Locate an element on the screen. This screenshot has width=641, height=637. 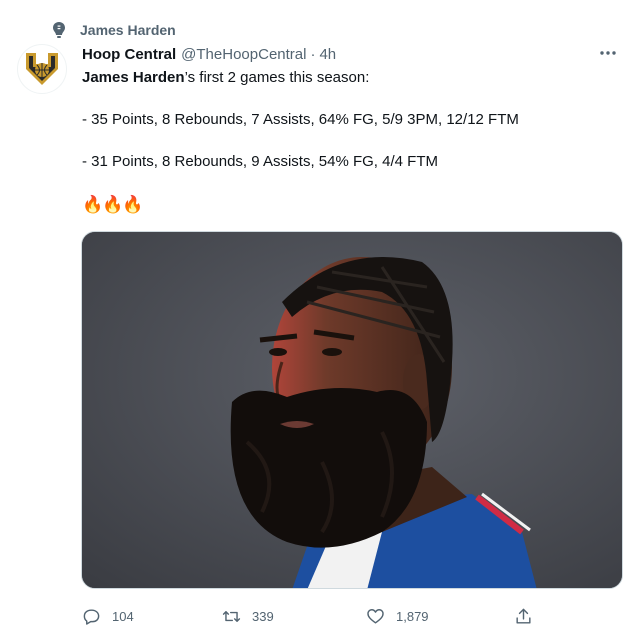
tweet-line-1-text: ’s first 2 games this season: is located at coordinates (277, 77).